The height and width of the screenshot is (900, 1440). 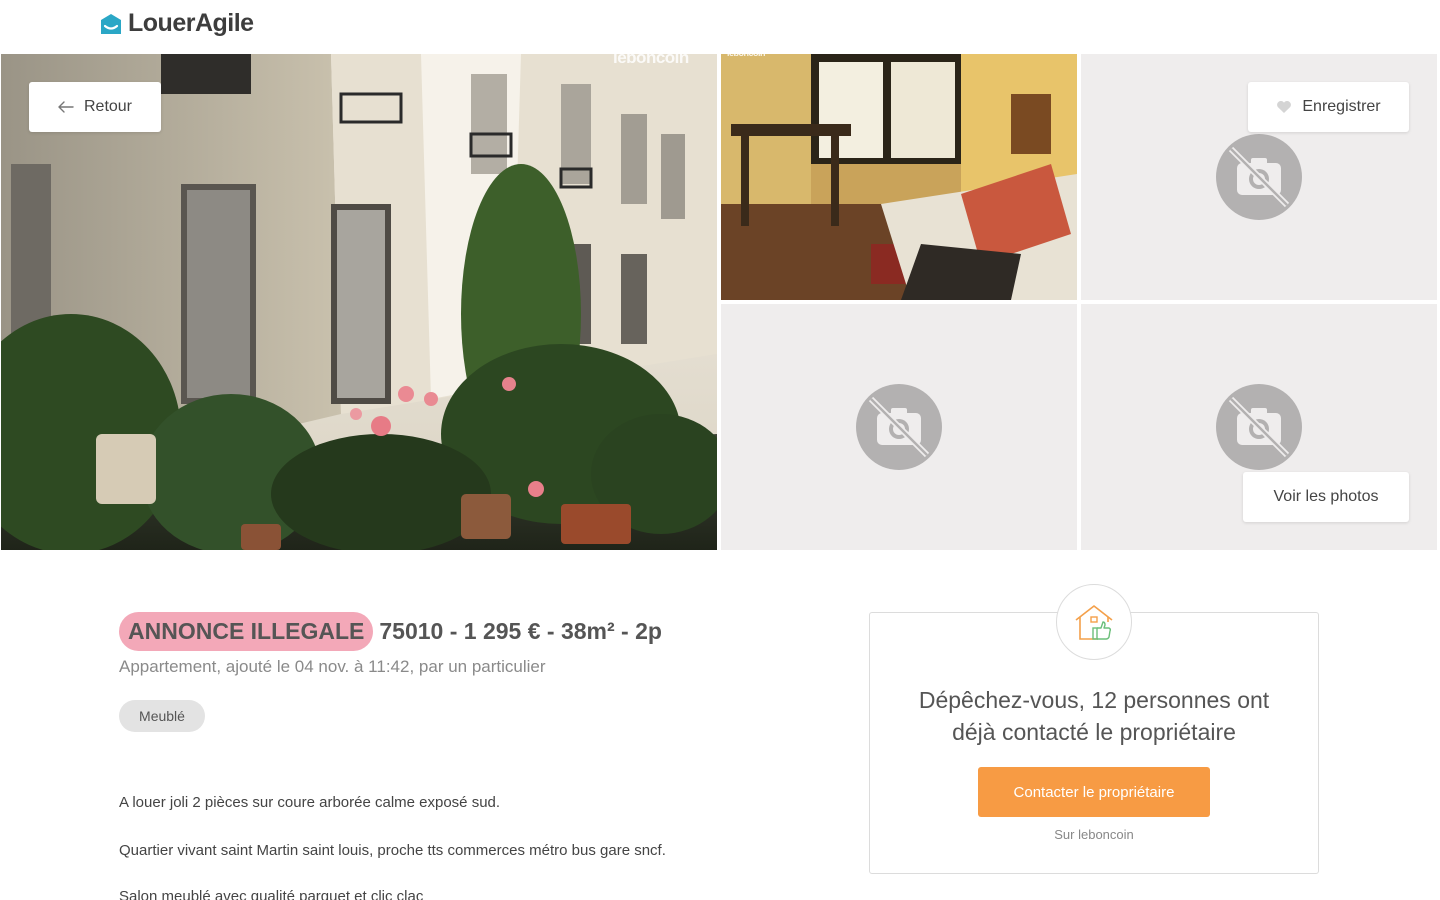 I want to click on house-thumbs-up-badge, so click(x=1094, y=622).